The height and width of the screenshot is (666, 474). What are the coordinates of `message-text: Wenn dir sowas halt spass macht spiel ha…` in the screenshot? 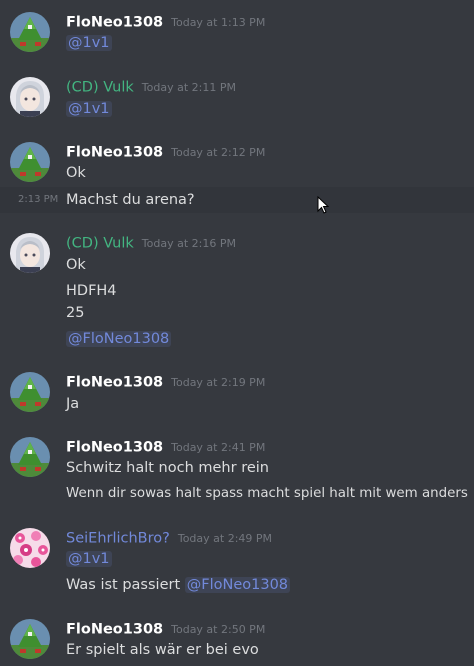 It's located at (267, 493).